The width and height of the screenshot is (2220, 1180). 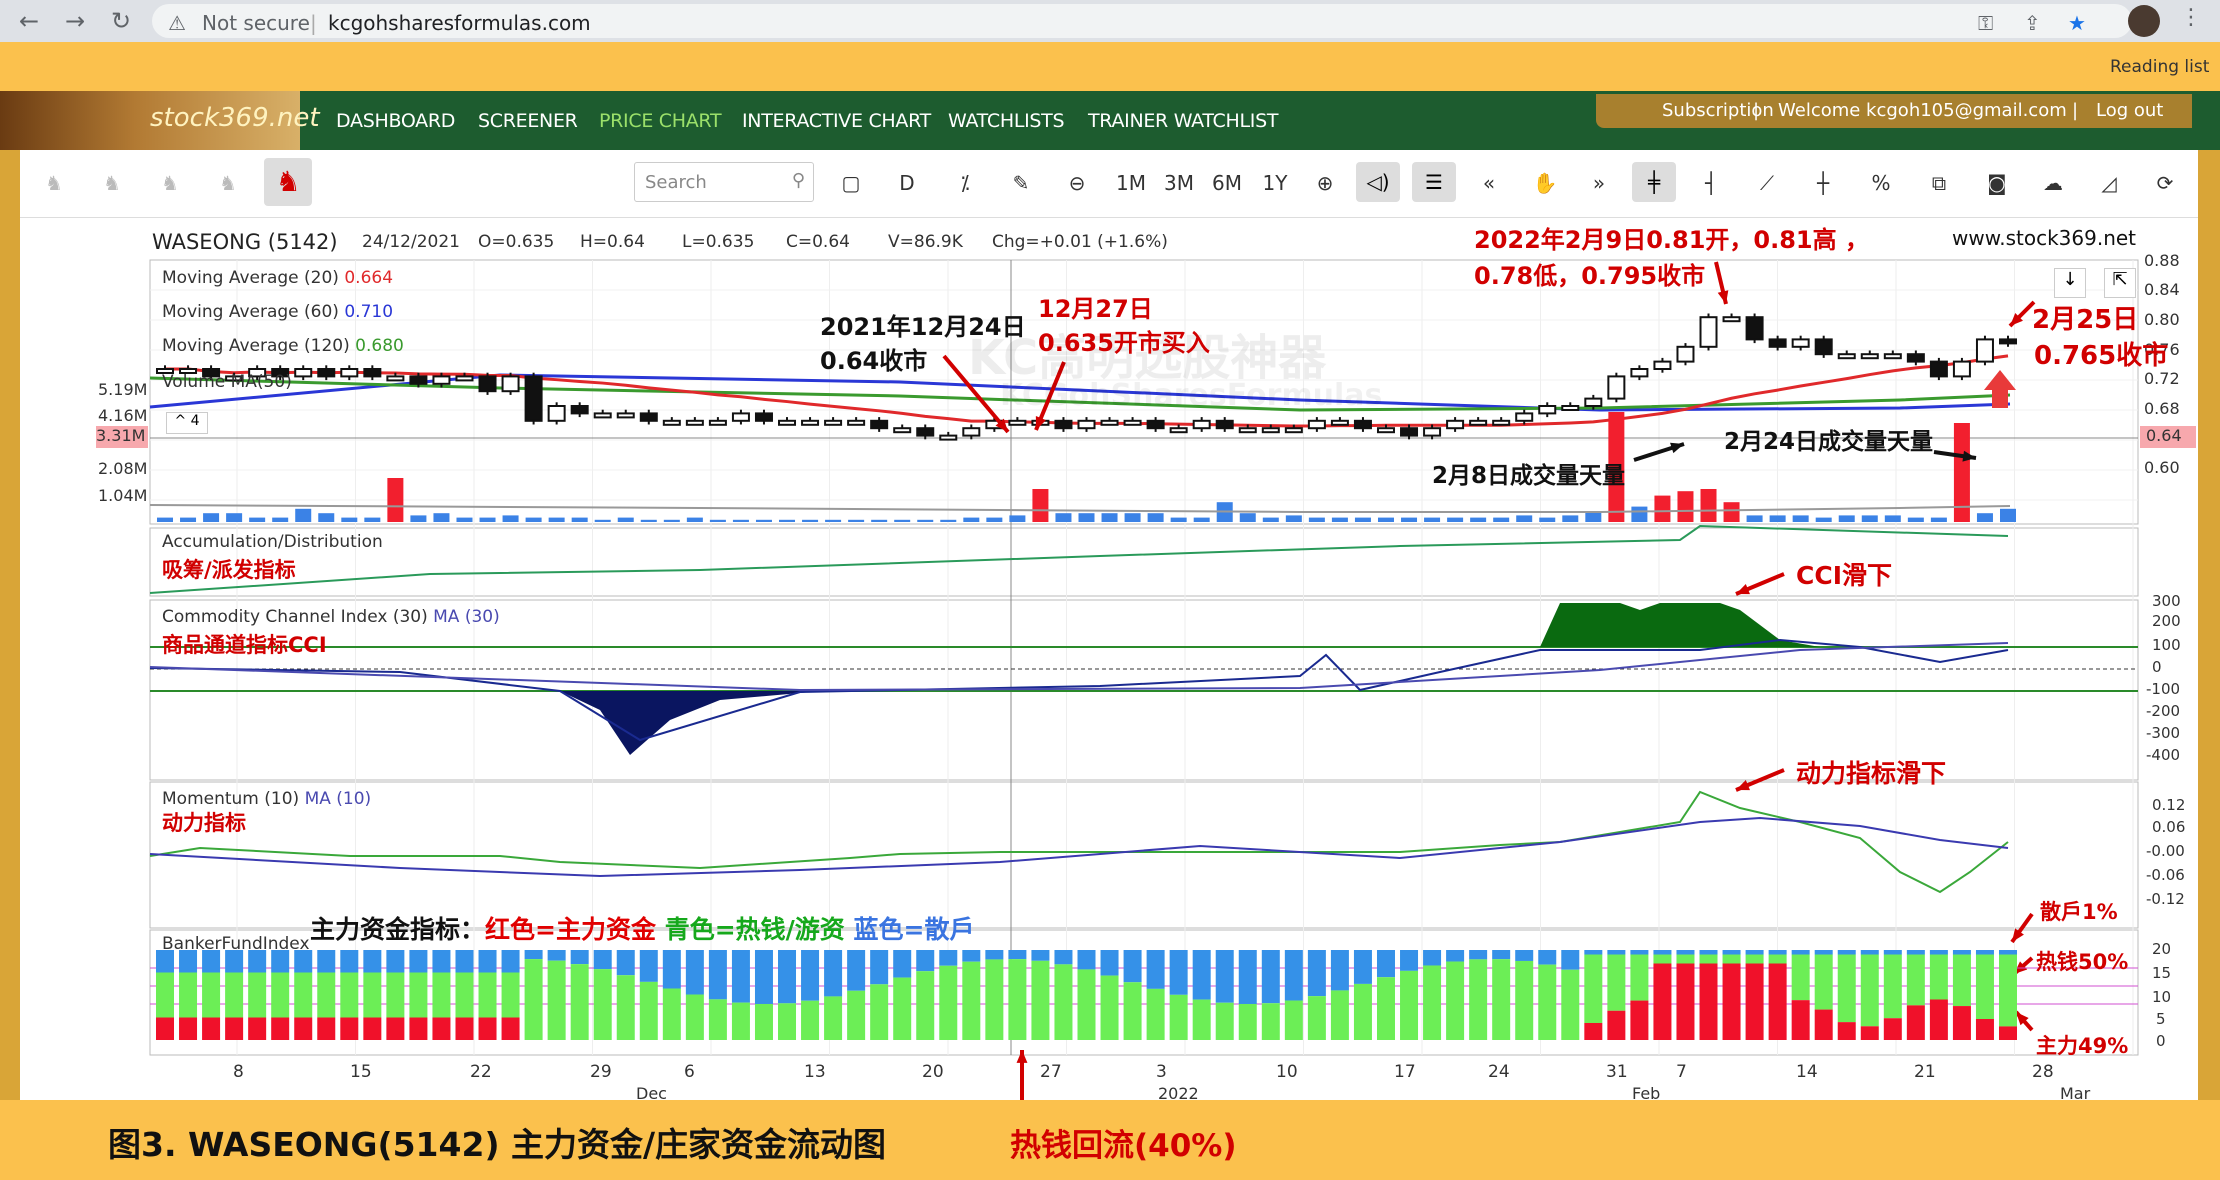 I want to click on menu-icon: ⋮, so click(x=2191, y=17).